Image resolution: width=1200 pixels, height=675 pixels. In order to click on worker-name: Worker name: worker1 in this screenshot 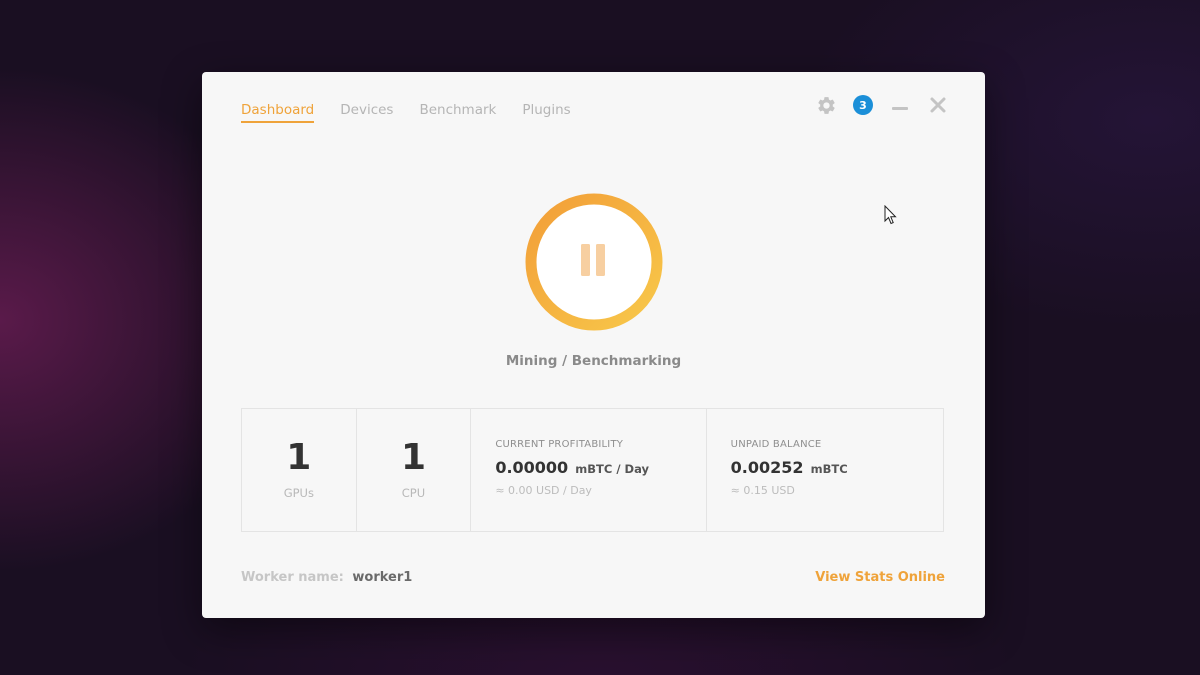, I will do `click(326, 577)`.